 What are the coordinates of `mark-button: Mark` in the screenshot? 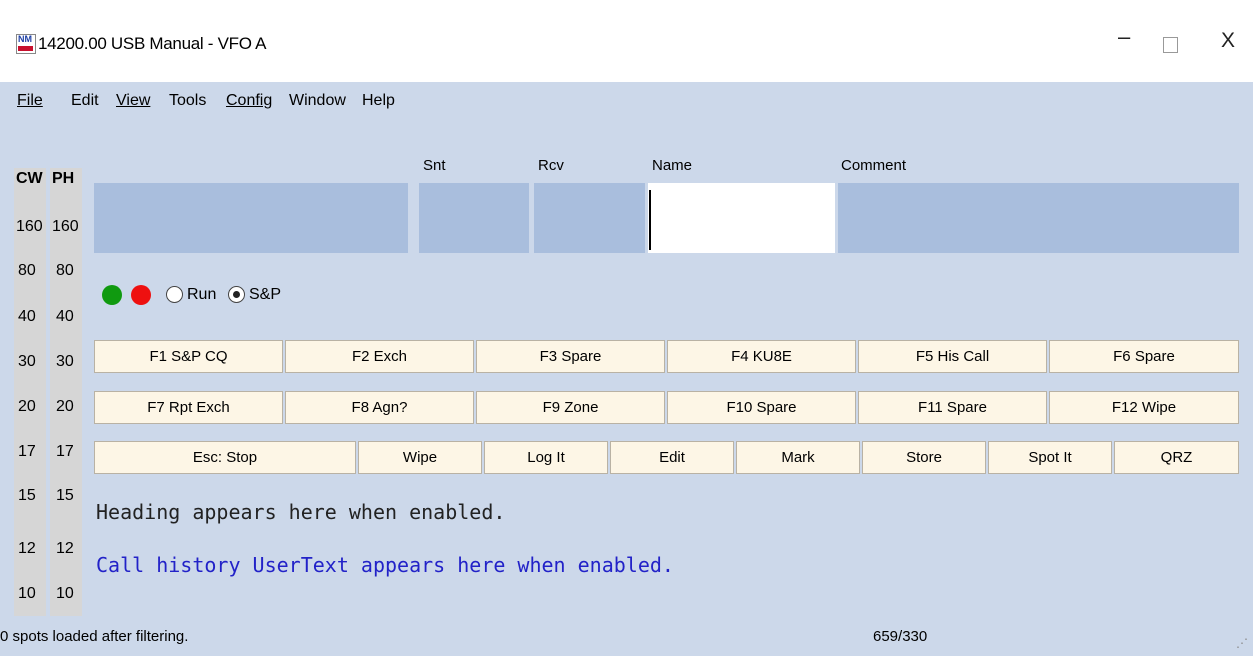 It's located at (798, 457).